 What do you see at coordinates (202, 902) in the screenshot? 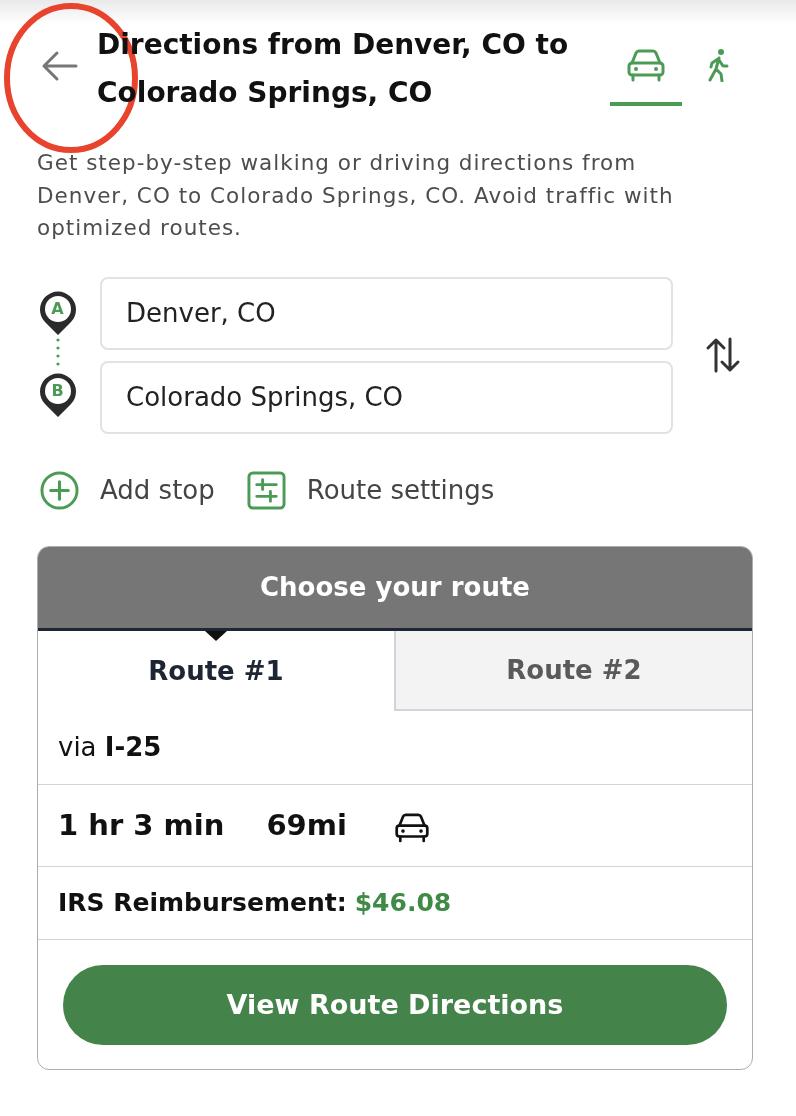
I see `reimbursement-label: IRS Reimbursement:` at bounding box center [202, 902].